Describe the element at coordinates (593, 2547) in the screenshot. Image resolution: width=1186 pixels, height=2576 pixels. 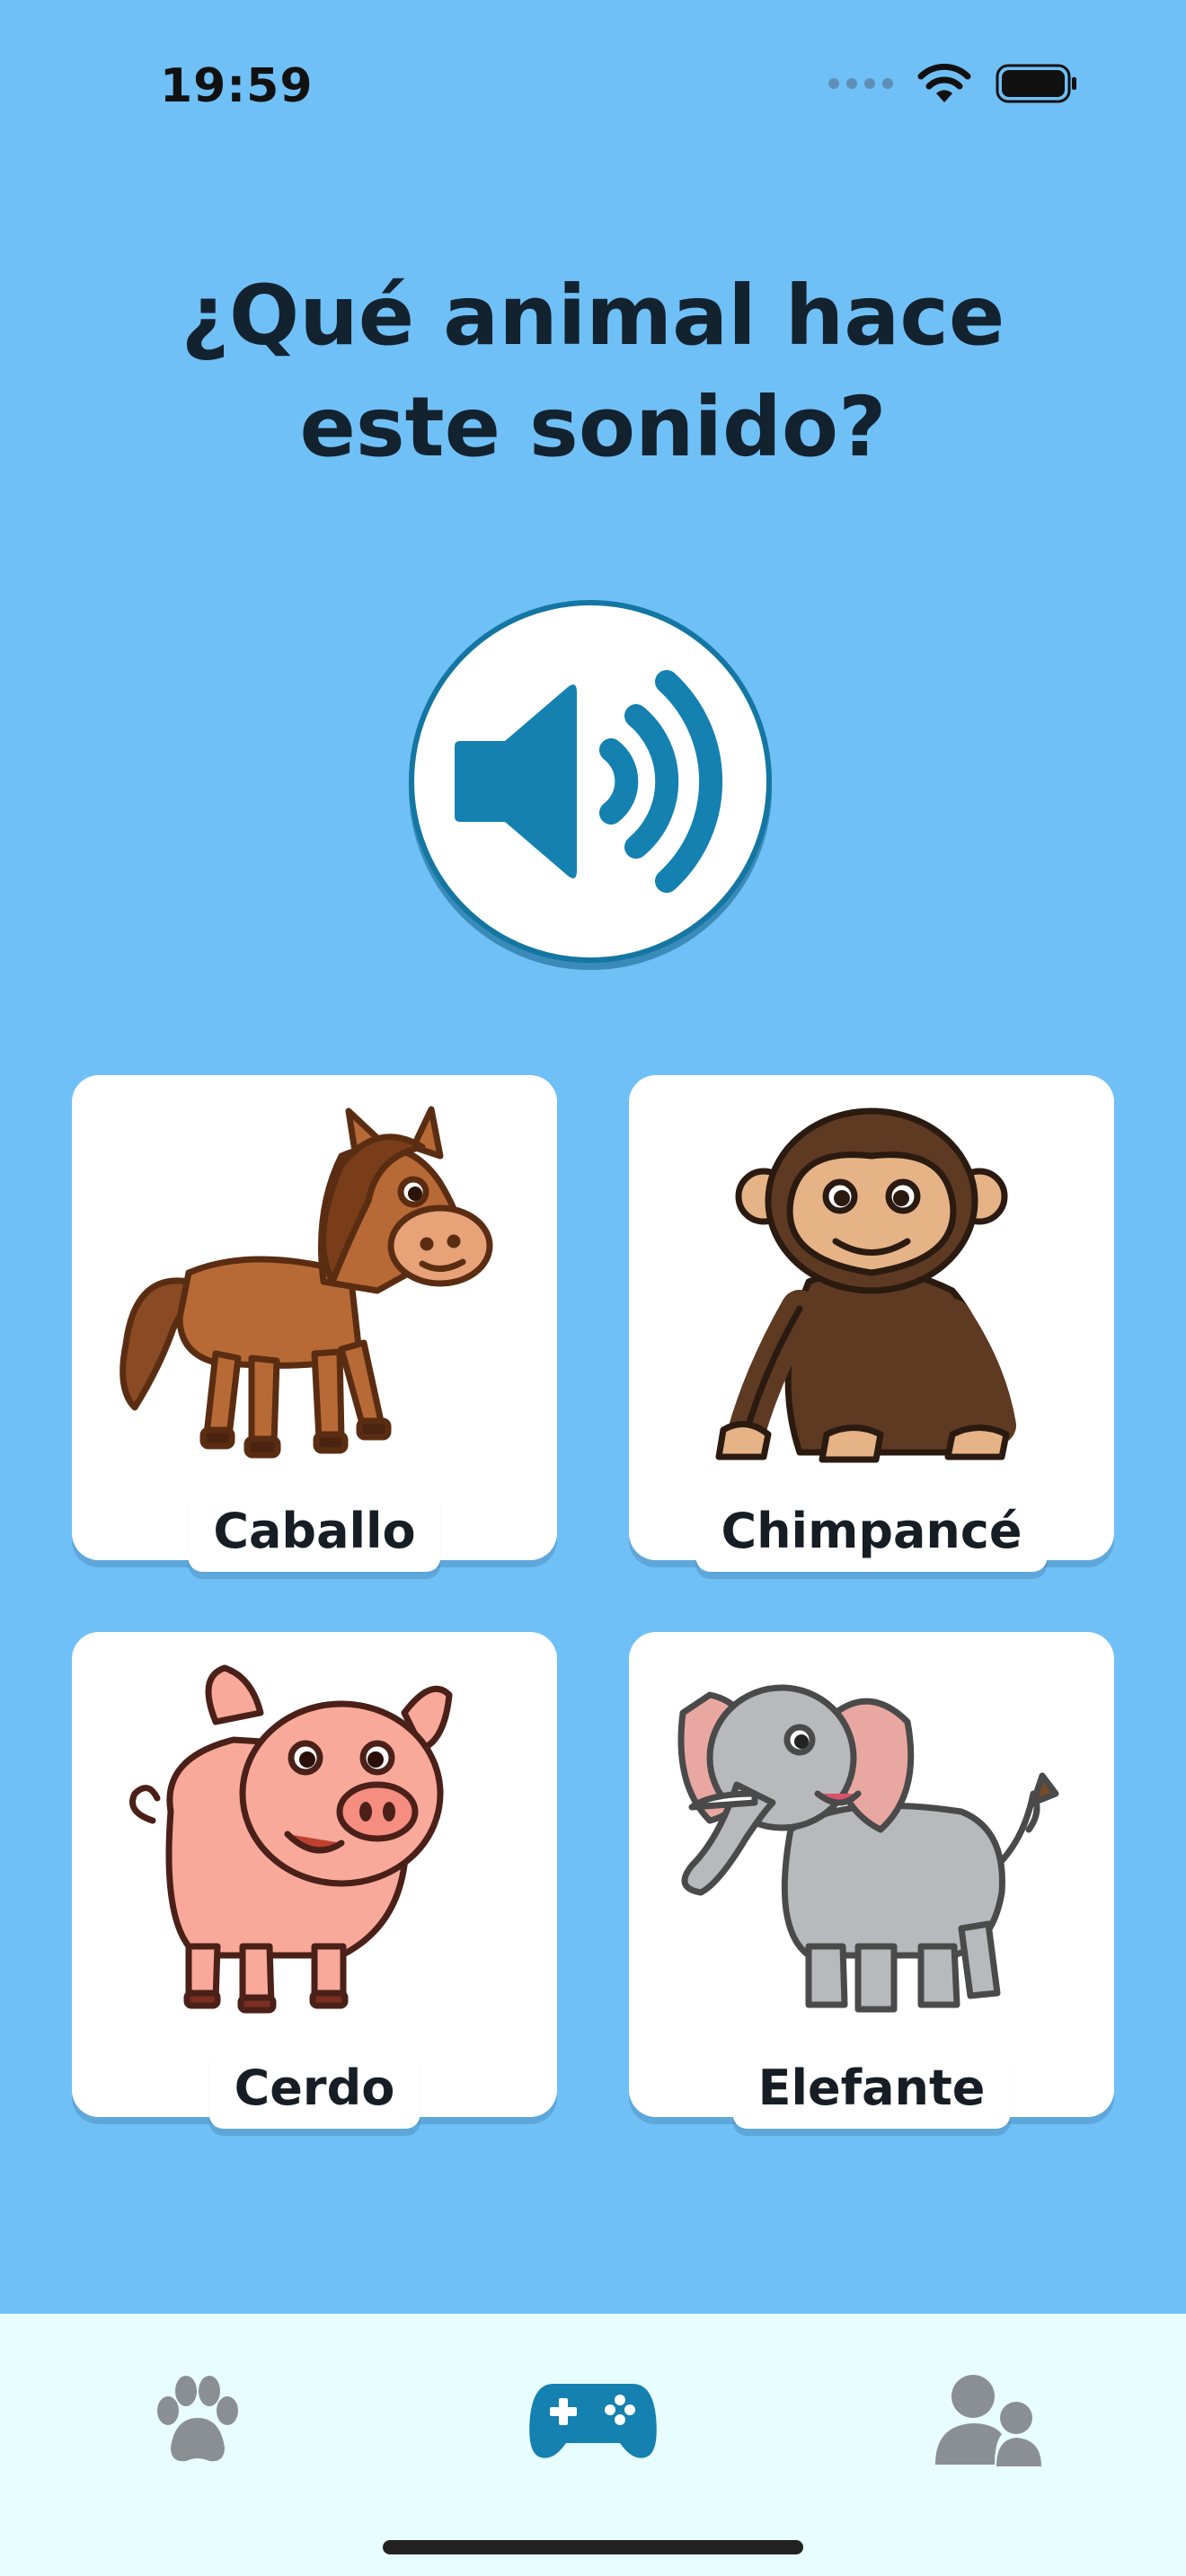
I see `home-indicator` at that location.